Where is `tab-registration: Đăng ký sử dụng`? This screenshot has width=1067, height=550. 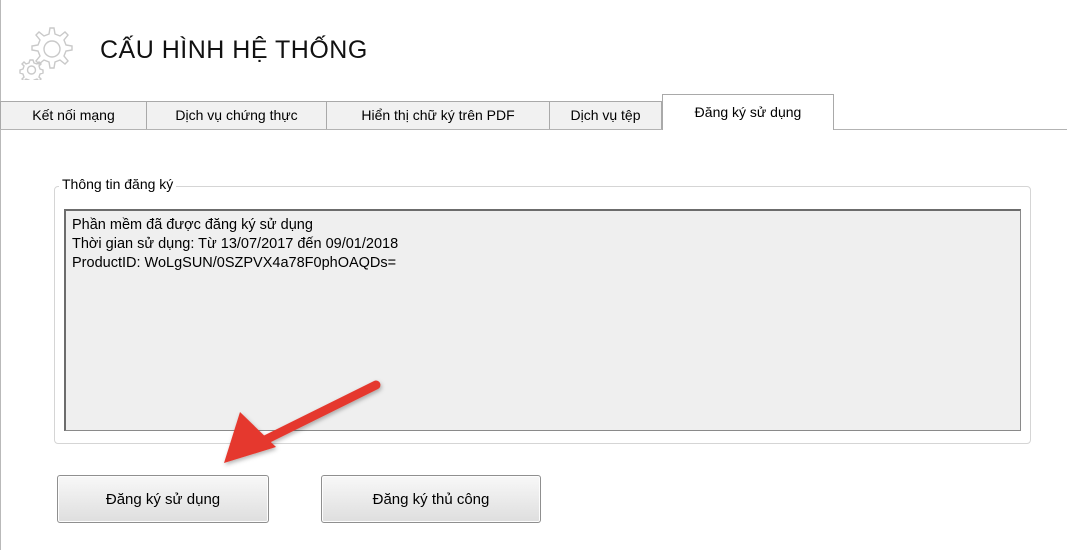 tab-registration: Đăng ký sử dụng is located at coordinates (748, 112).